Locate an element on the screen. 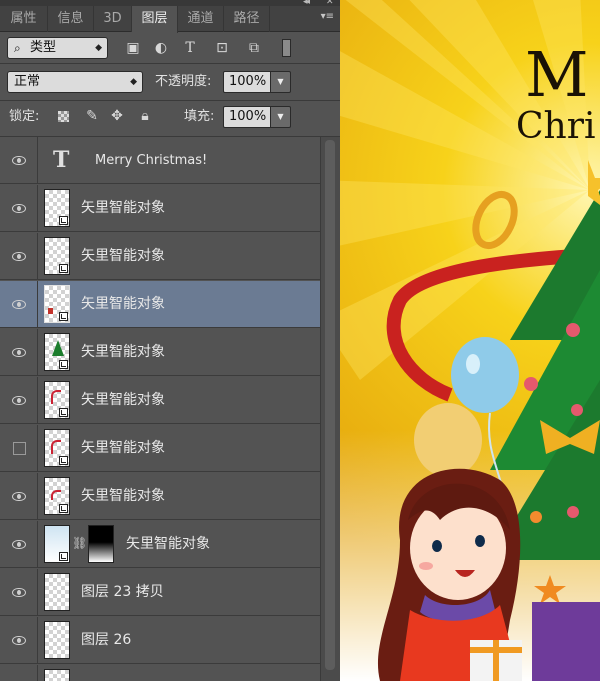 The image size is (600, 681). opacity-label: 不透明度: is located at coordinates (183, 81).